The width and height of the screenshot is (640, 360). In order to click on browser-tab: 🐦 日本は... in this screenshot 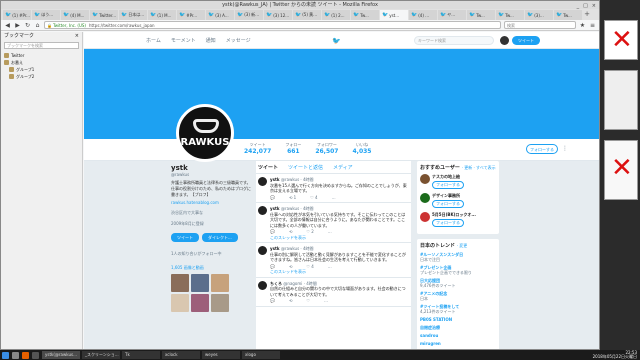, I will do `click(133, 15)`.